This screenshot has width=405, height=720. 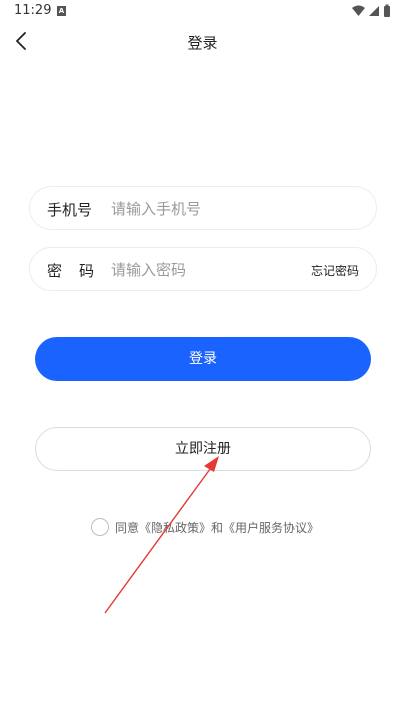 What do you see at coordinates (196, 270) in the screenshot?
I see `password-input` at bounding box center [196, 270].